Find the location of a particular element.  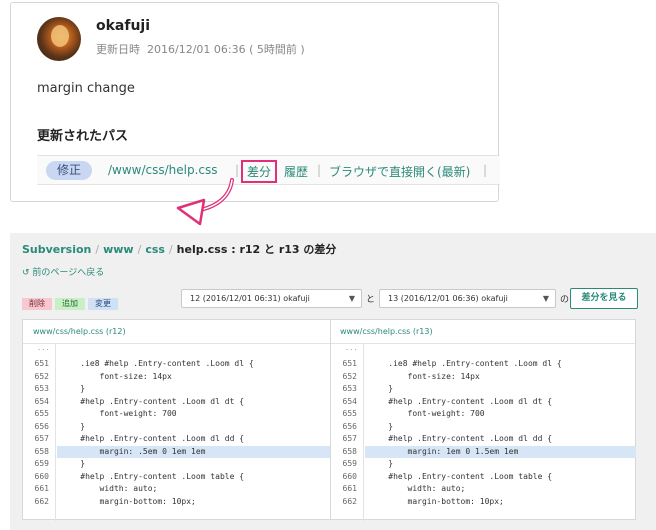

updated-timestamp: 更新日時 2016/12/01 06:36 ( 5時間前 ) is located at coordinates (200, 49).